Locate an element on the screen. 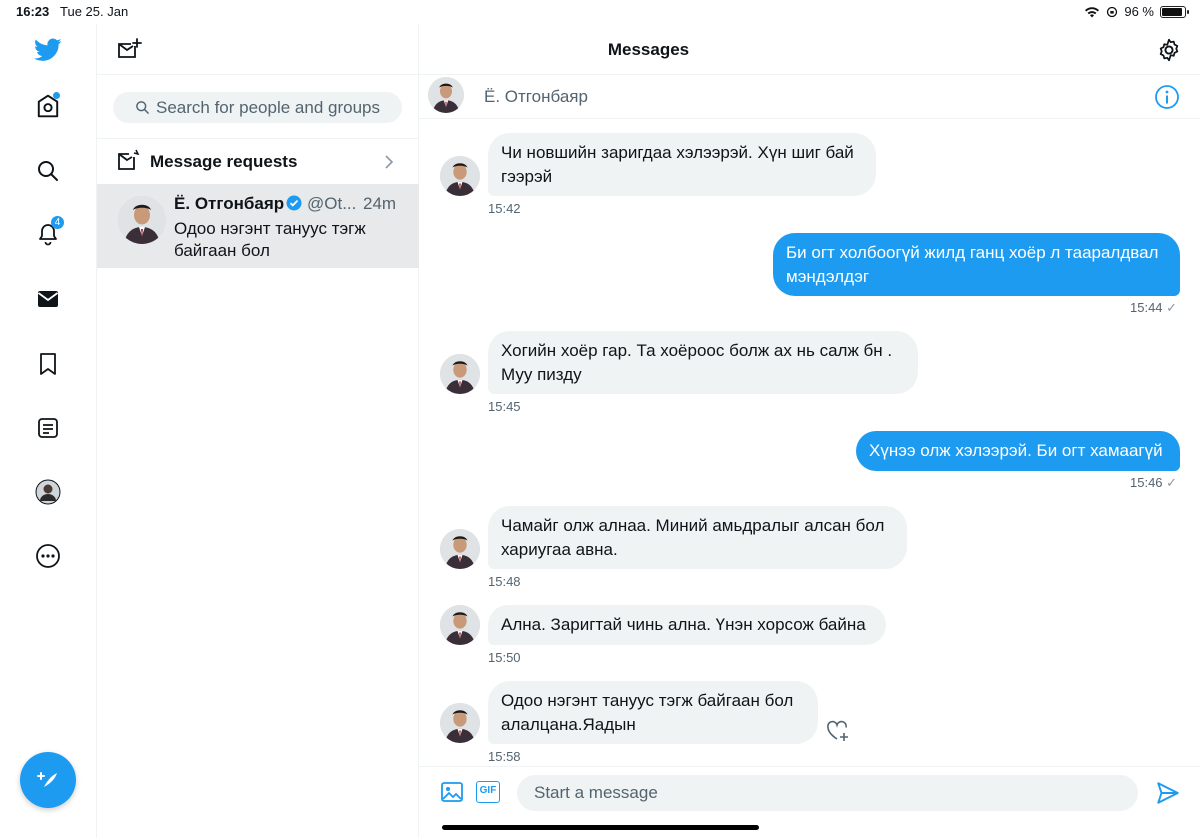  conversation-info-button is located at coordinates (1167, 97).